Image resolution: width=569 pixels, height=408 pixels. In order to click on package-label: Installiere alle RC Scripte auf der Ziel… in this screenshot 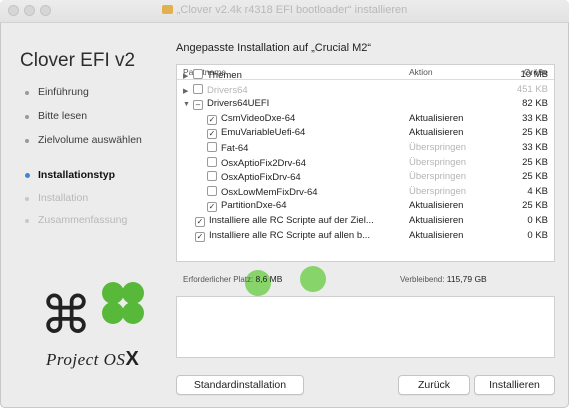, I will do `click(291, 220)`.